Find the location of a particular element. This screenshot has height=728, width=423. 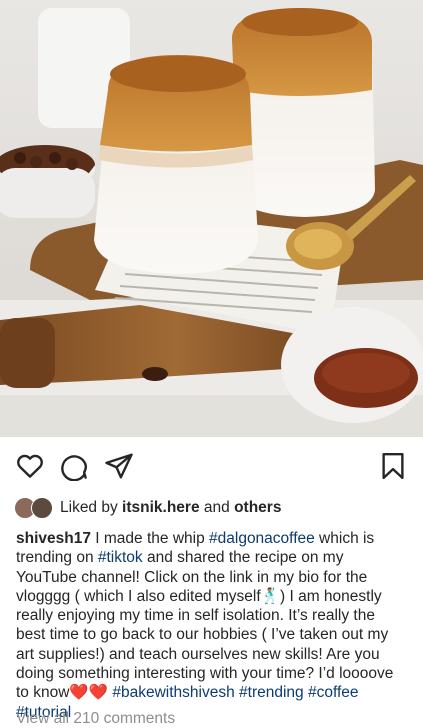

liker-username-link: itsnik.here is located at coordinates (161, 507).